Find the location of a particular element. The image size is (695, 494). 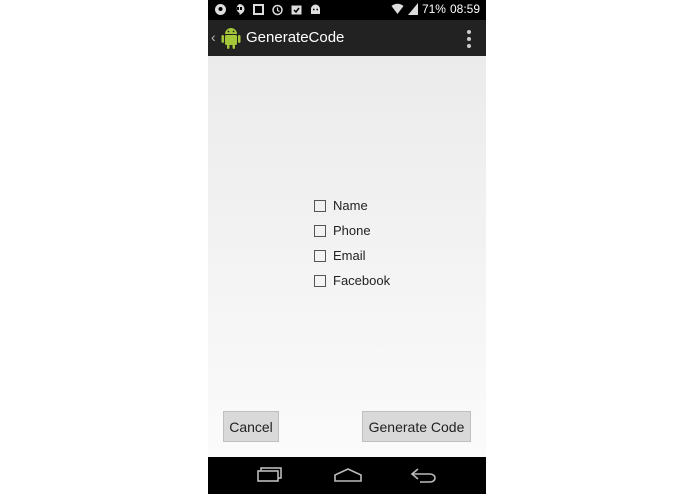

checkbox-label: Name is located at coordinates (350, 205).